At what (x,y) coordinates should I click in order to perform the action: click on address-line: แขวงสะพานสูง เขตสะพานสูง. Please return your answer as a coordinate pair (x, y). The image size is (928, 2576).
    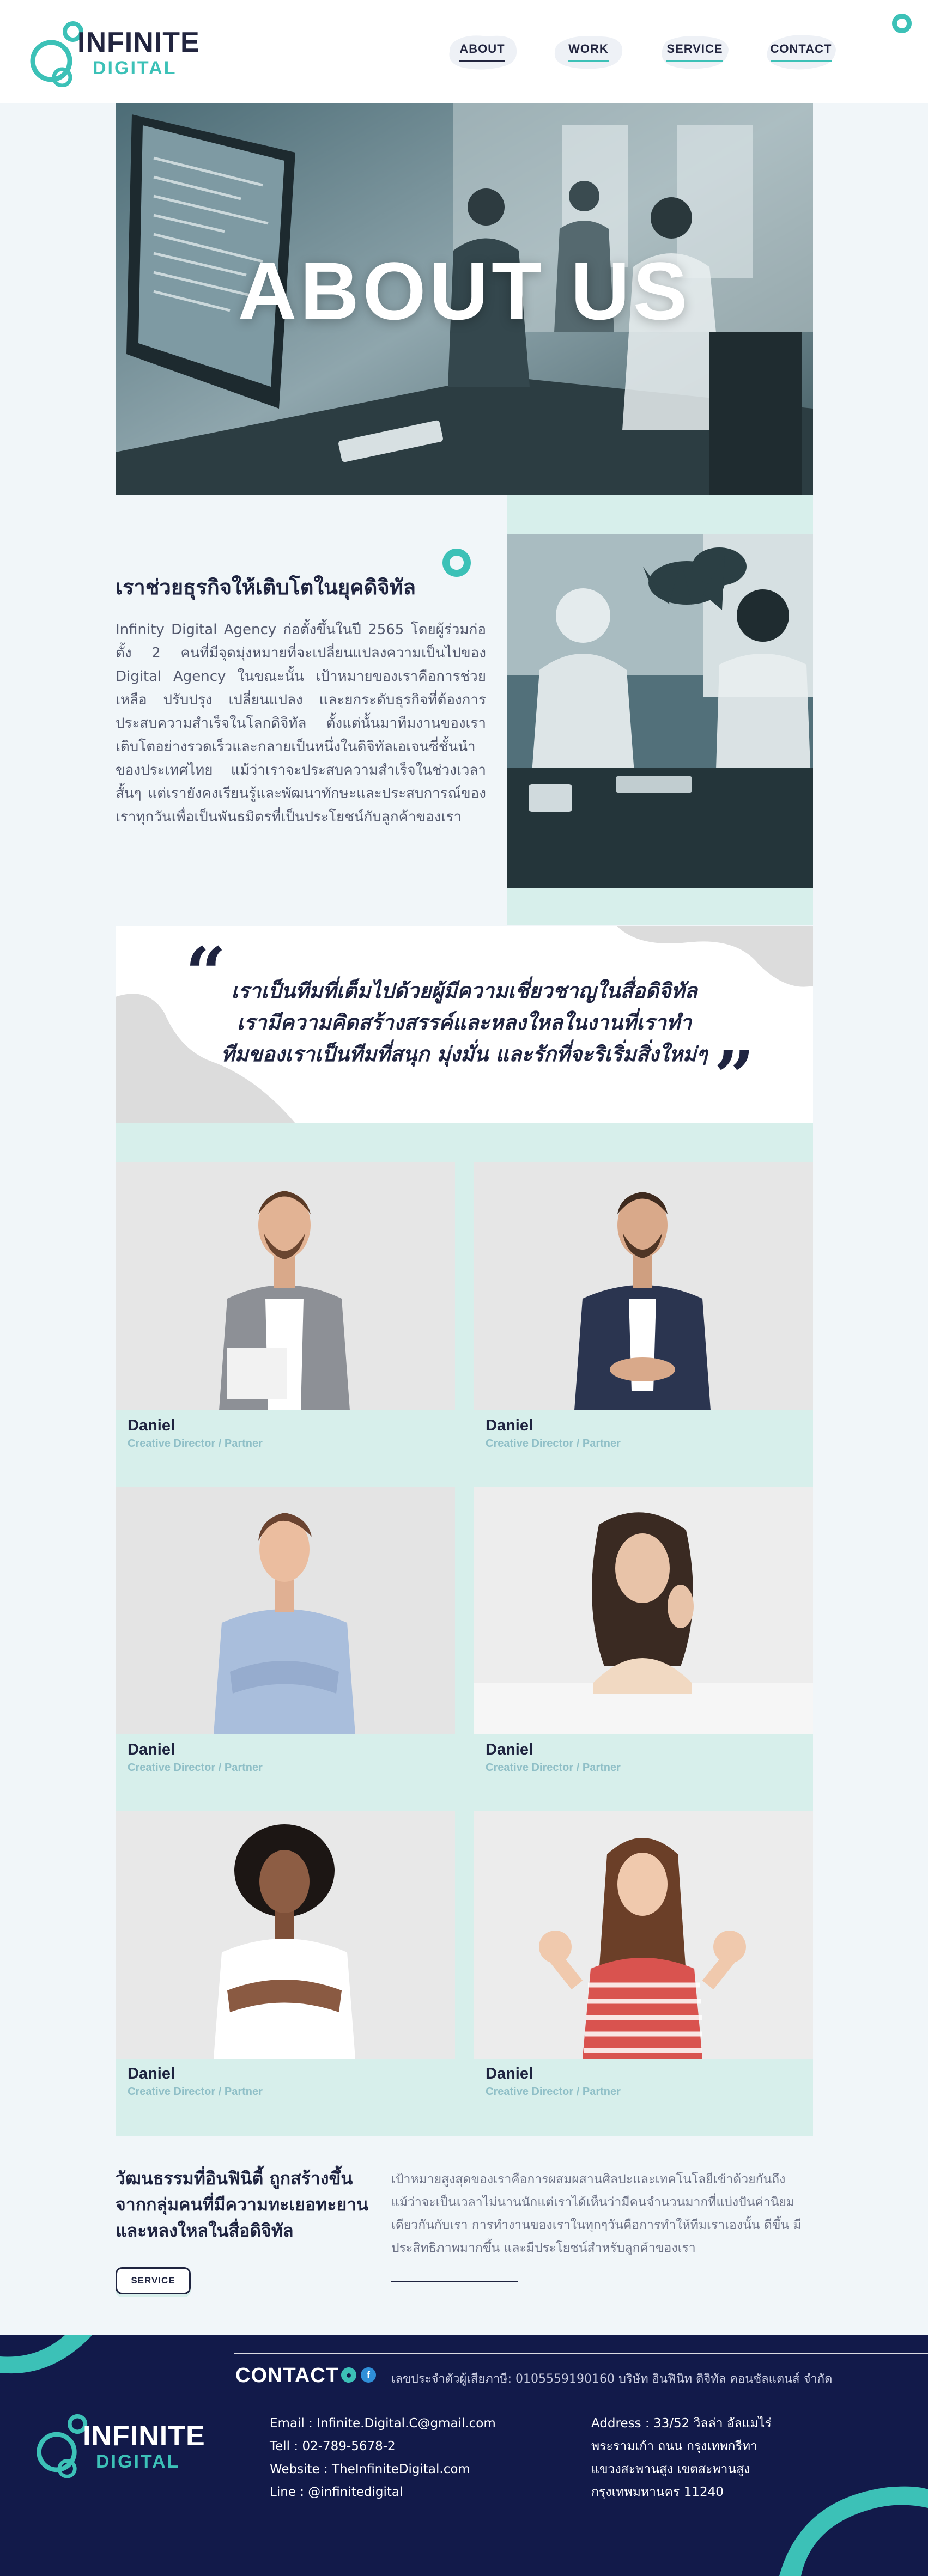
    Looking at the image, I should click on (670, 2469).